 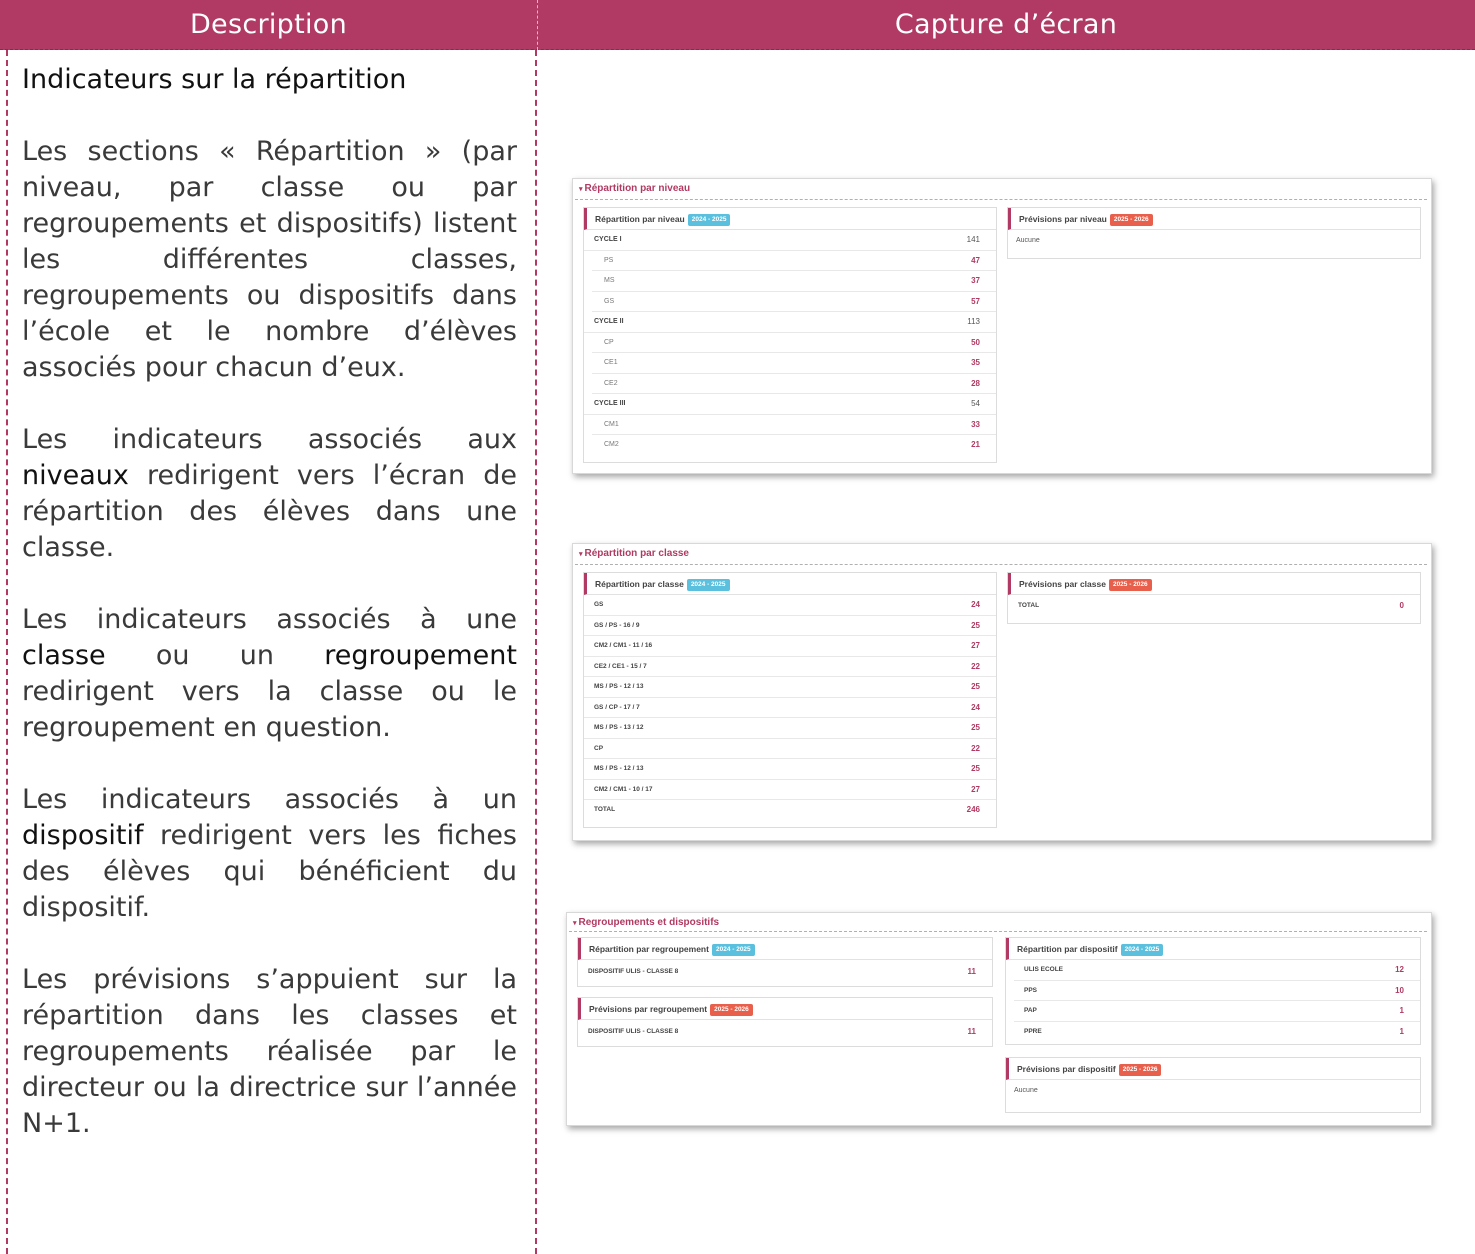 What do you see at coordinates (611, 444) in the screenshot?
I see `item-label: CM2` at bounding box center [611, 444].